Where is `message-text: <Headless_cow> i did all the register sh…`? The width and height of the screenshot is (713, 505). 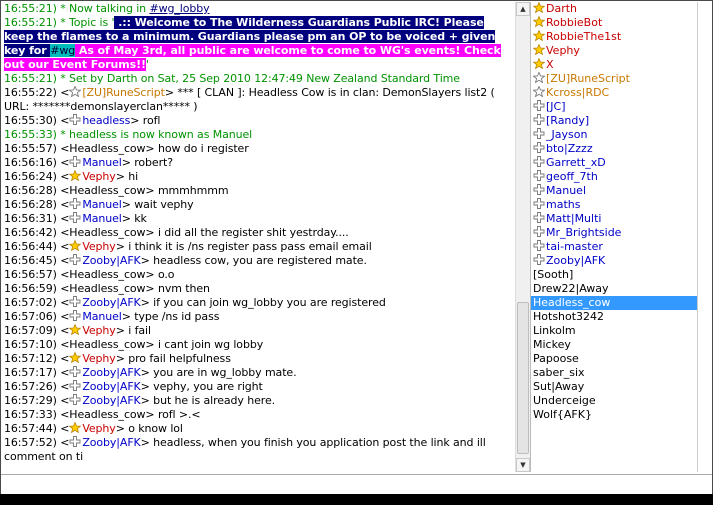
message-text: <Headless_cow> i did all the register sh… is located at coordinates (202, 232).